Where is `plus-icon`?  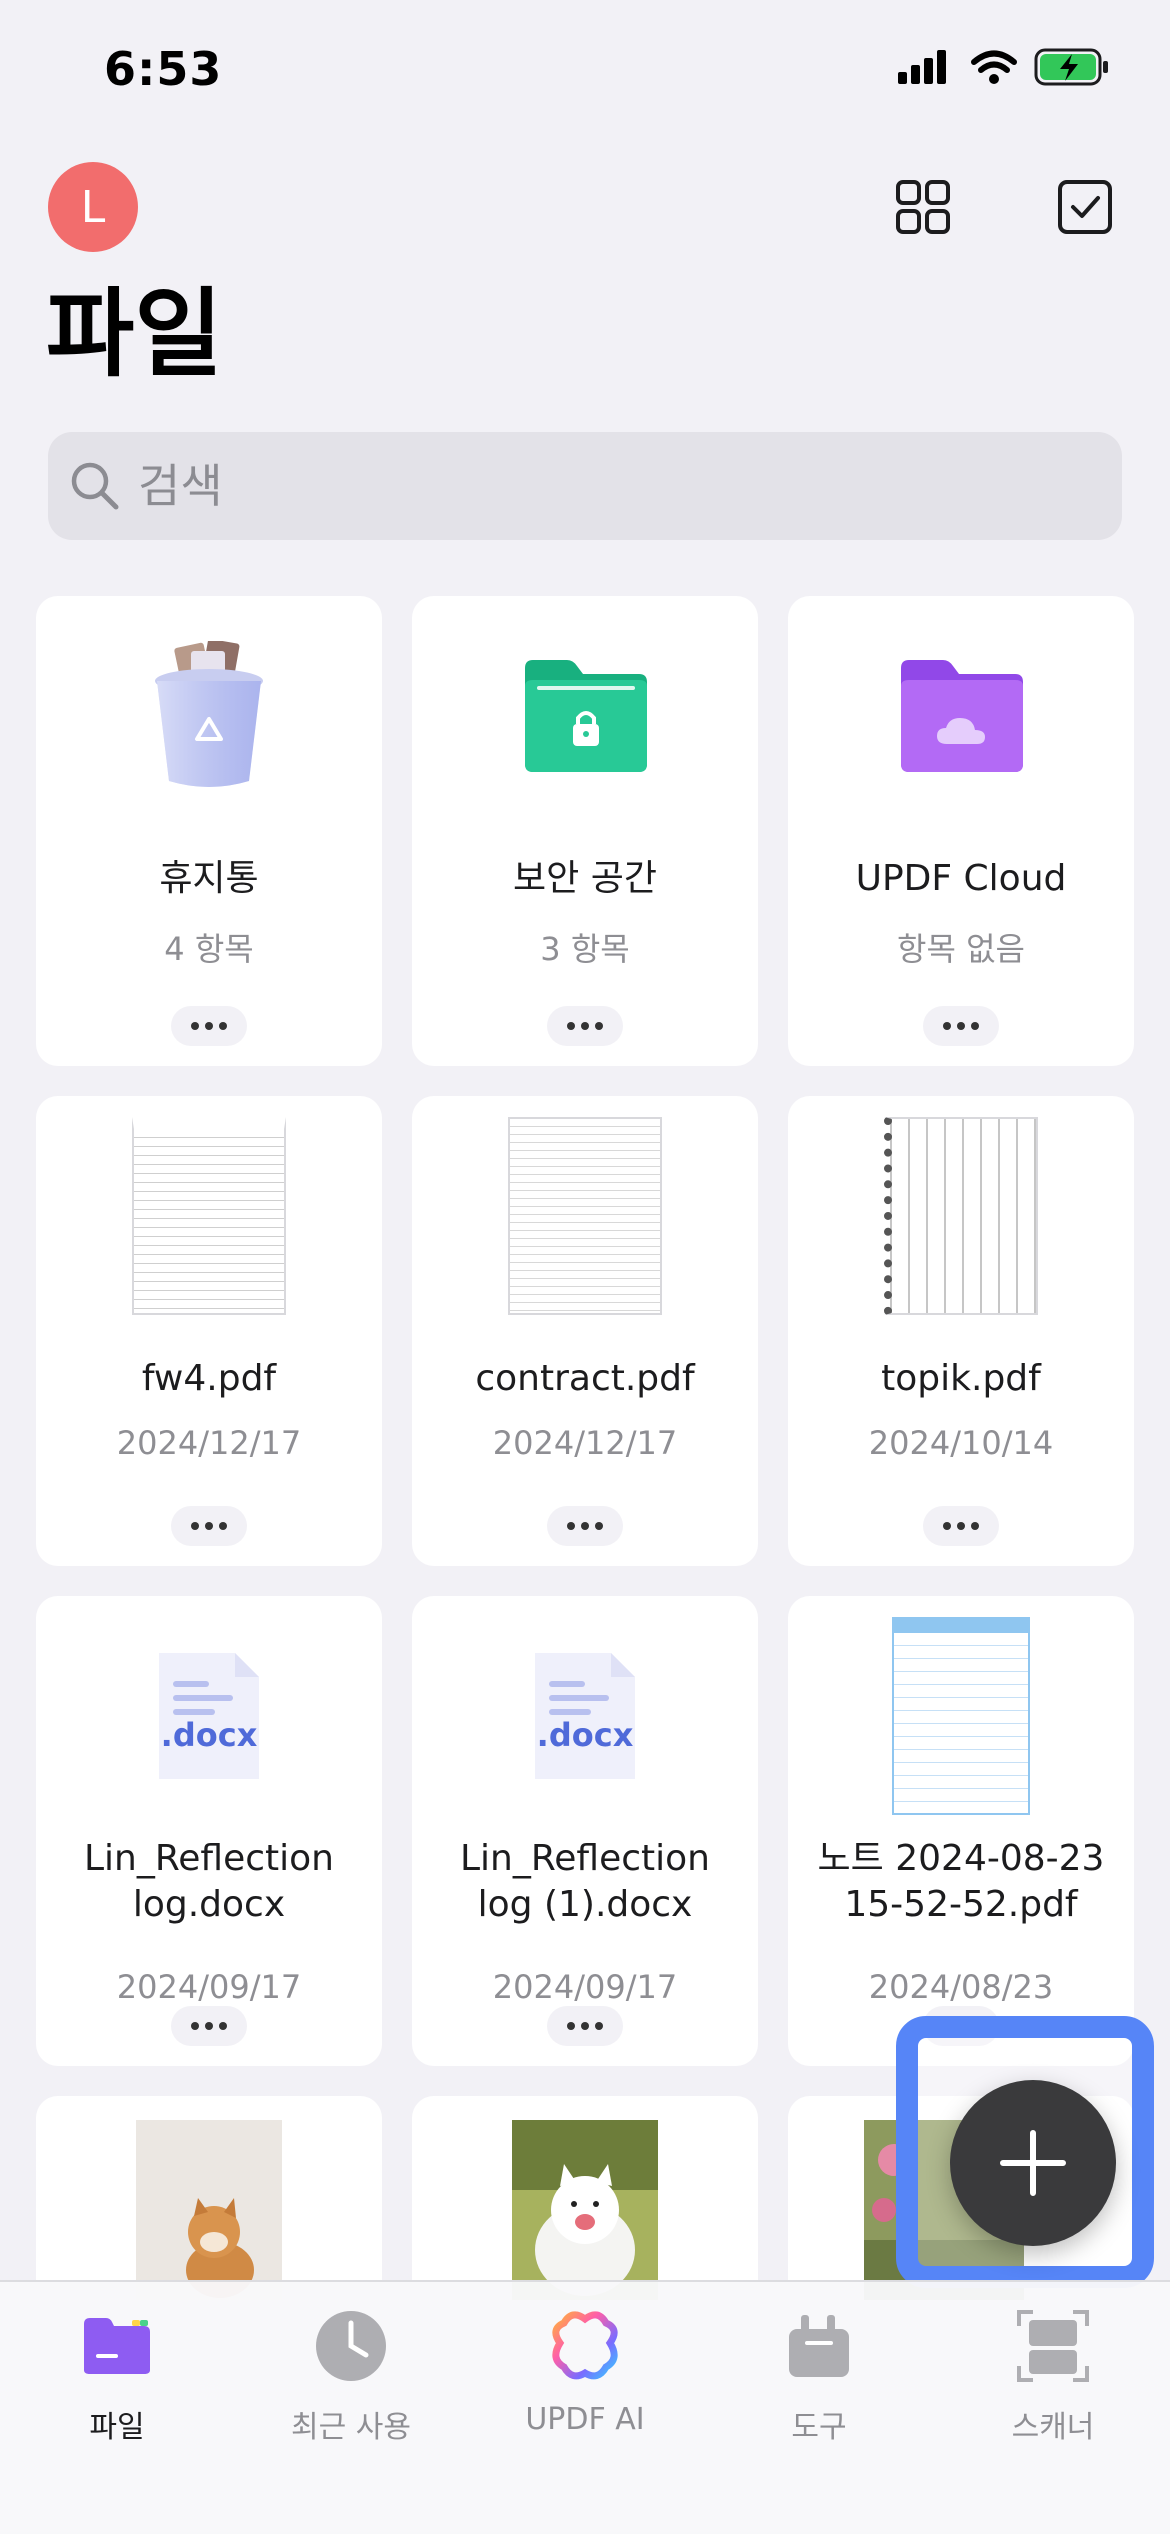 plus-icon is located at coordinates (1033, 2163).